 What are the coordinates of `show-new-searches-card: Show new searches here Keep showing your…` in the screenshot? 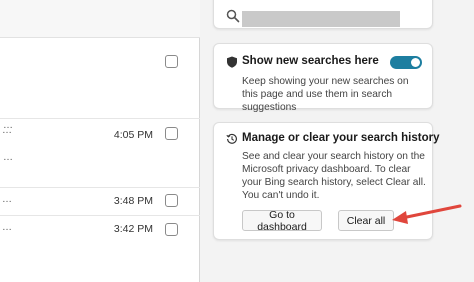 It's located at (323, 78).